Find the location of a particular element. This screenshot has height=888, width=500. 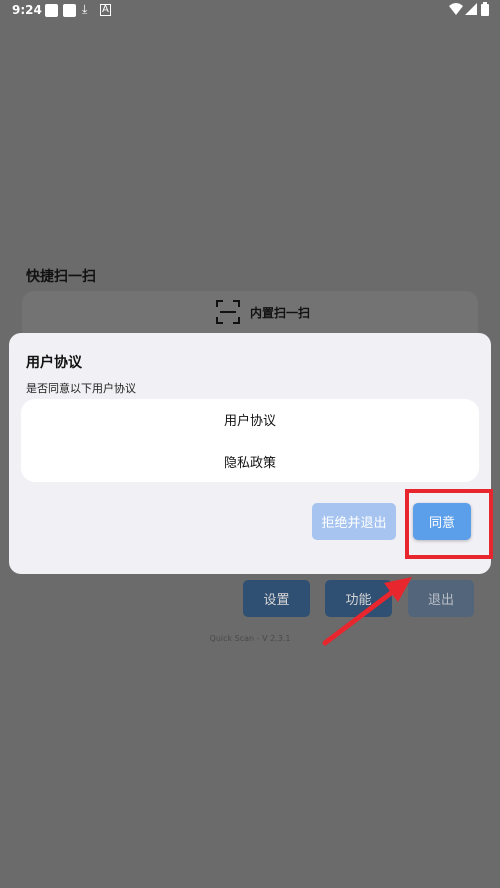

annotation-arrow-icon is located at coordinates (367, 611).